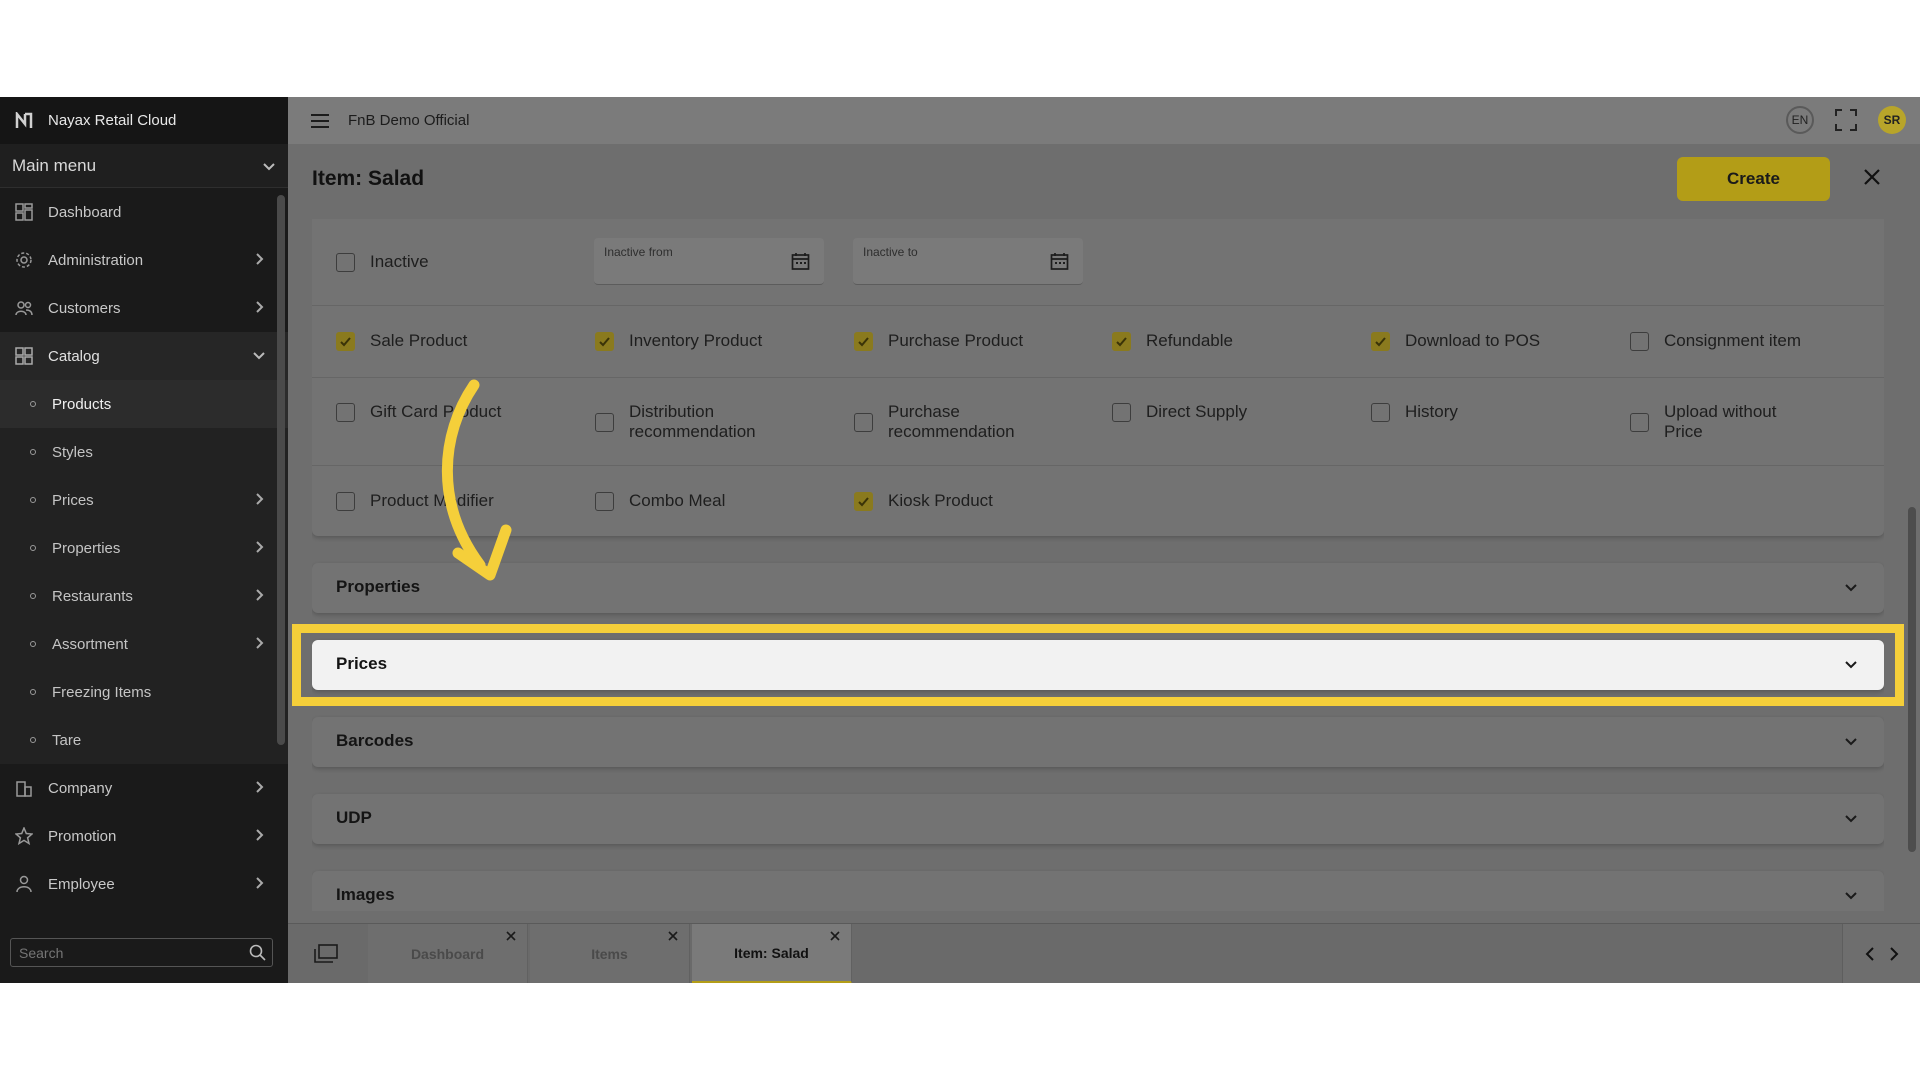 The image size is (1920, 1080). Describe the element at coordinates (1800, 120) in the screenshot. I see `language-selector: EN` at that location.